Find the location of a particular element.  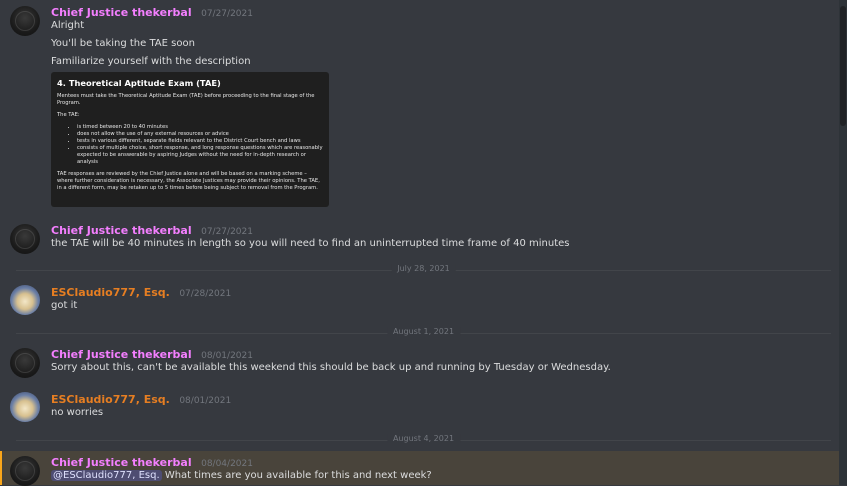

message-text: Alright is located at coordinates (68, 25).